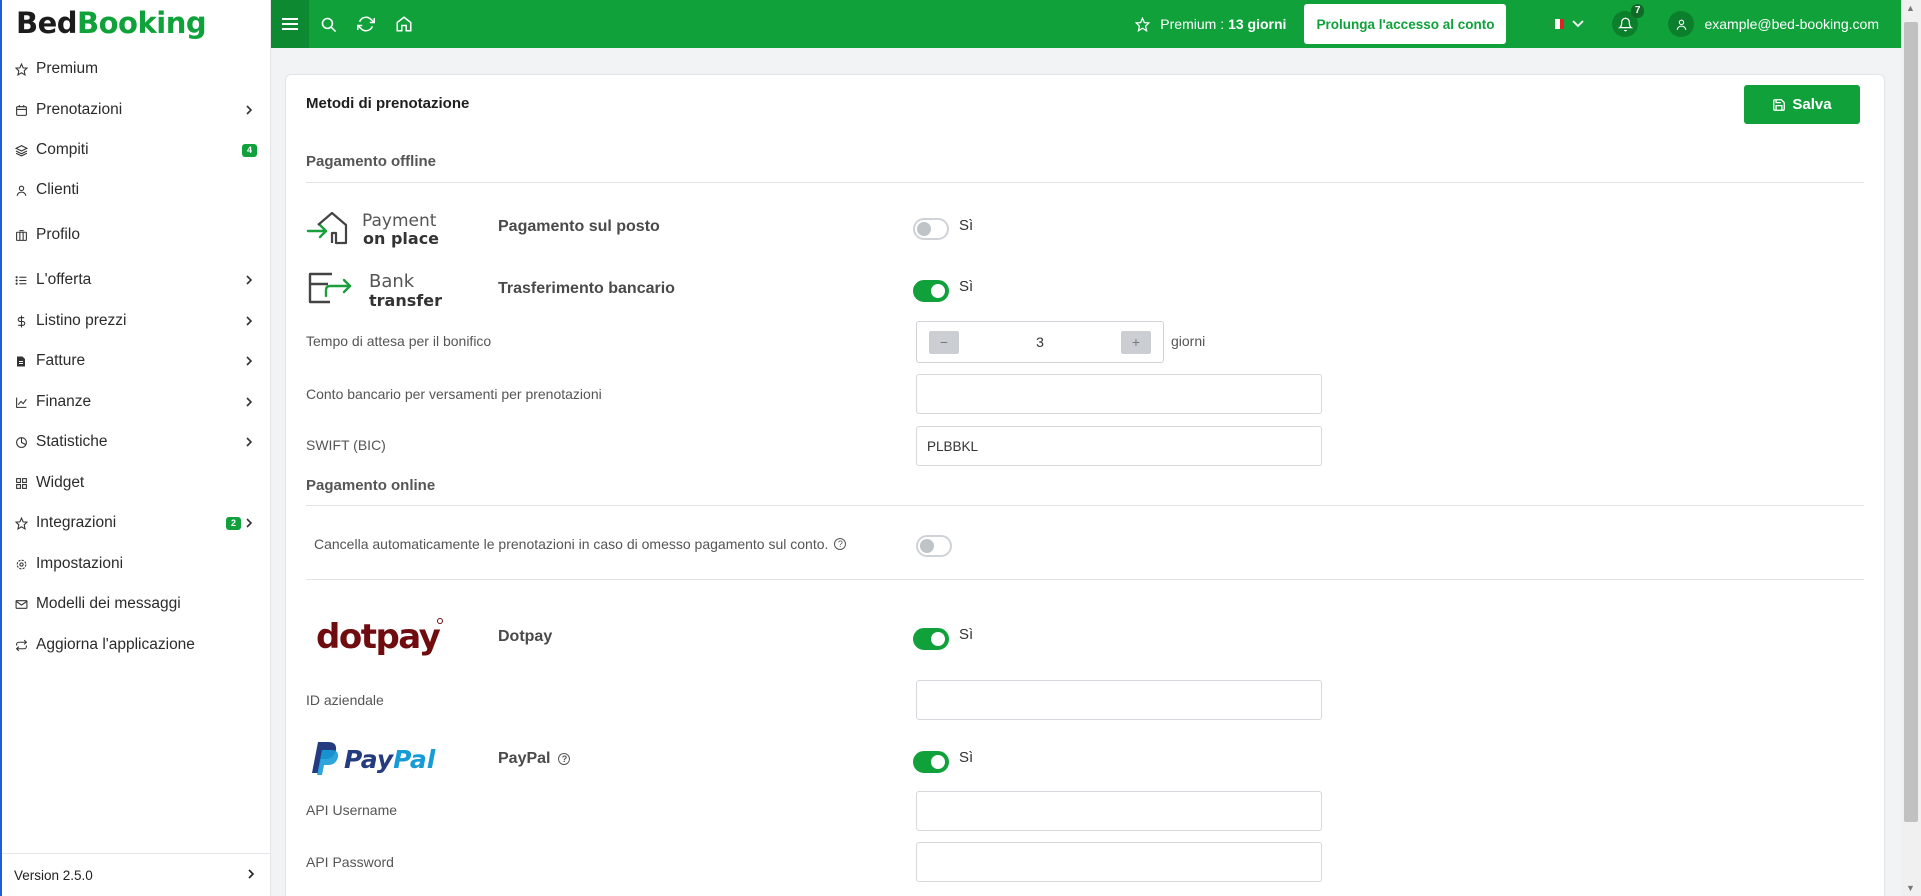 This screenshot has height=896, width=1921. What do you see at coordinates (61, 360) in the screenshot?
I see `sidebar-item-label: Fatture` at bounding box center [61, 360].